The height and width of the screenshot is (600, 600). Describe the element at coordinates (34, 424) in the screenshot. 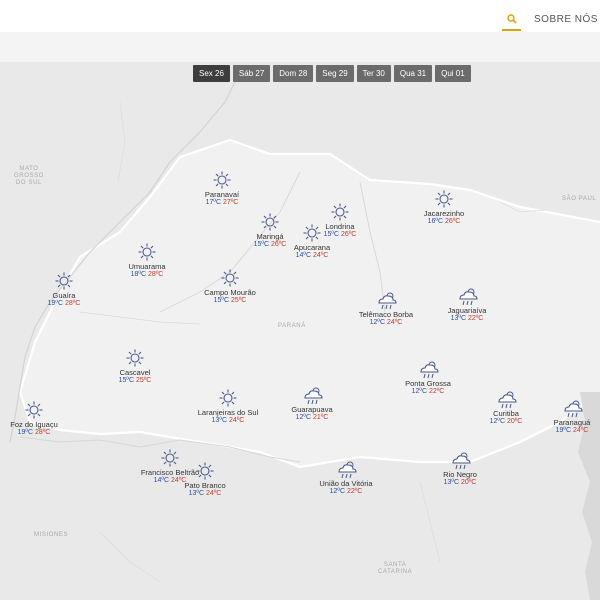

I see `city-name: Foz do Iguaçu` at that location.